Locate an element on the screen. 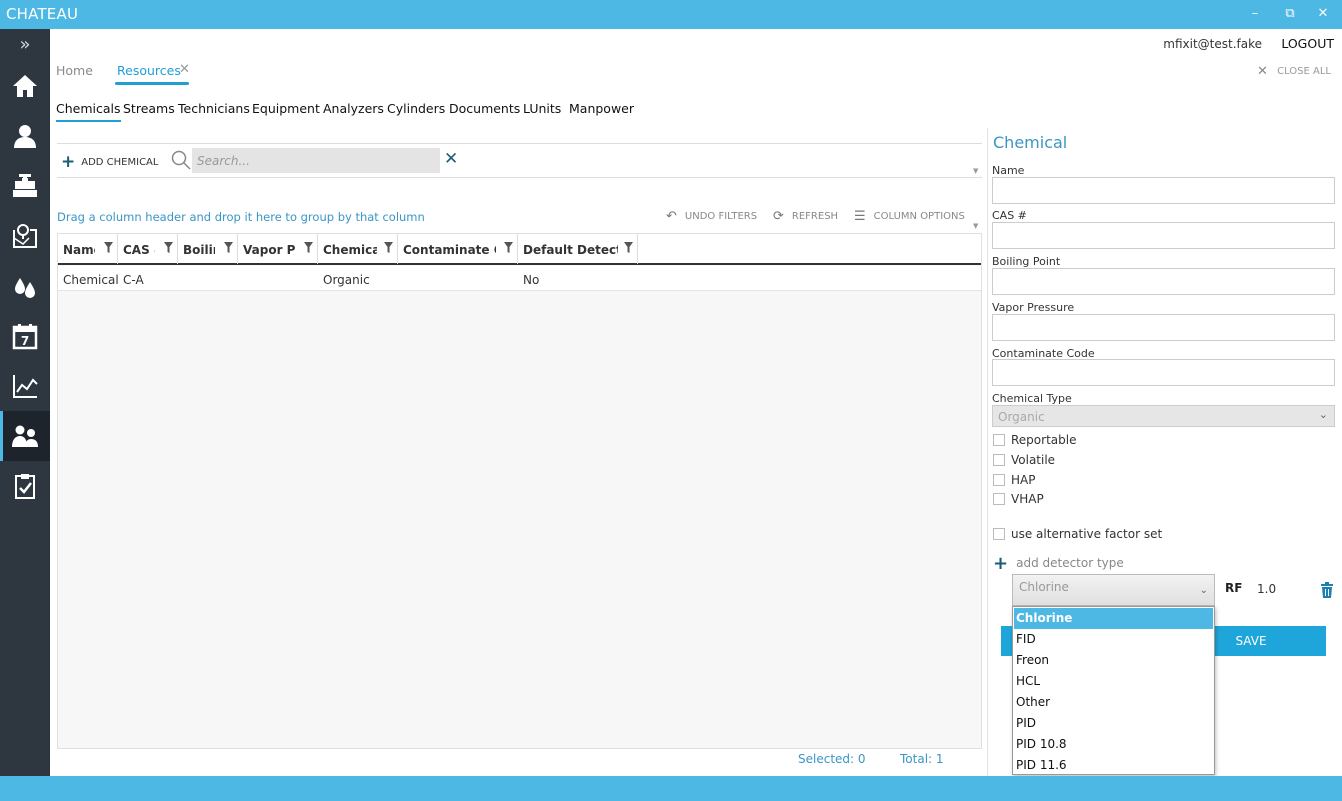  add-chemical-button: + ADD CHEMICAL is located at coordinates (109, 162).